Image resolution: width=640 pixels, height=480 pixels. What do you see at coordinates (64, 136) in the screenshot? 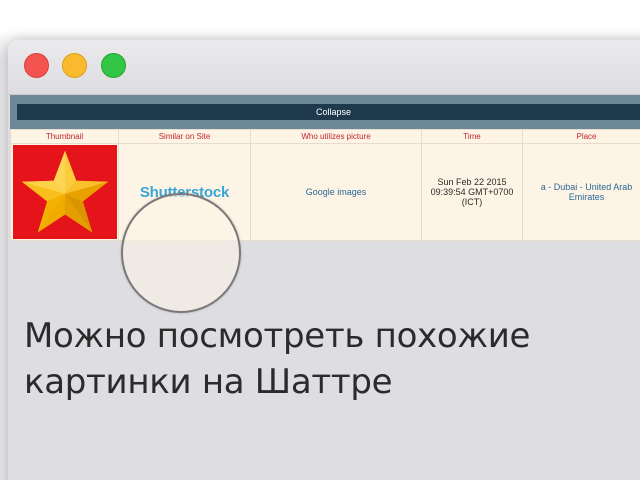
I see `column-header-thumbnail: Thumbnail` at bounding box center [64, 136].